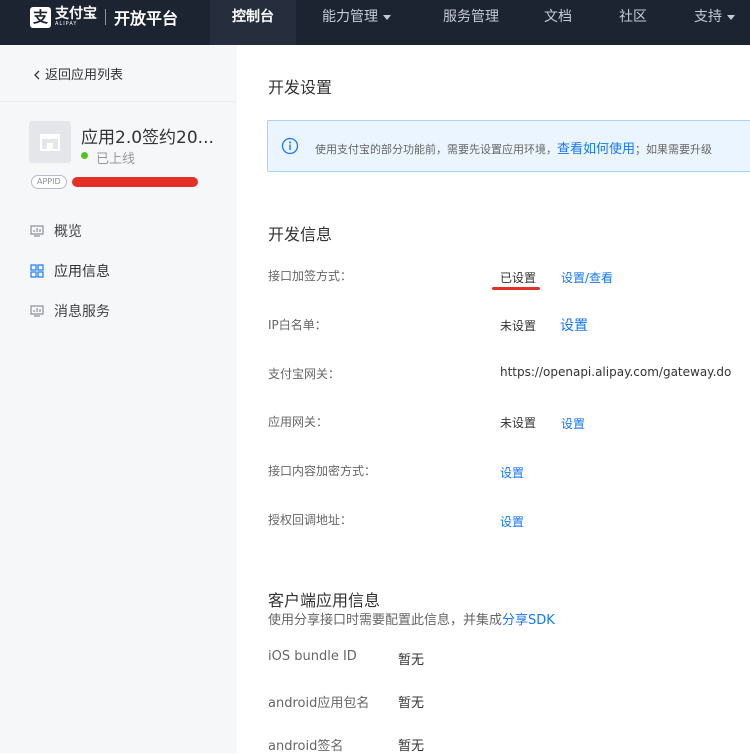 This screenshot has height=754, width=750. I want to click on sidebar-divider, so click(118, 101).